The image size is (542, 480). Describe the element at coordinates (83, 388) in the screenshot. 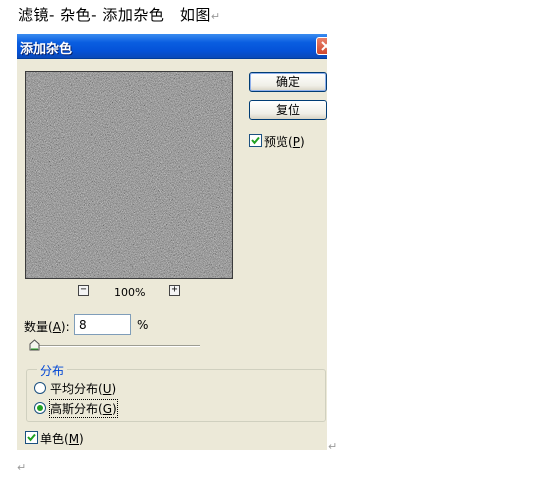

I see `uniform-label: 平均分布(U)` at that location.